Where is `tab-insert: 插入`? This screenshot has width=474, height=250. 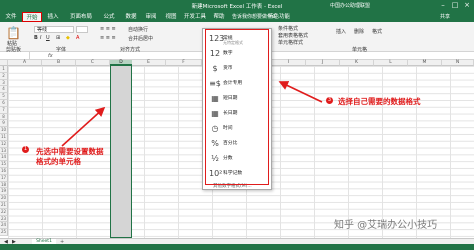 tab-insert: 插入 is located at coordinates (53, 17).